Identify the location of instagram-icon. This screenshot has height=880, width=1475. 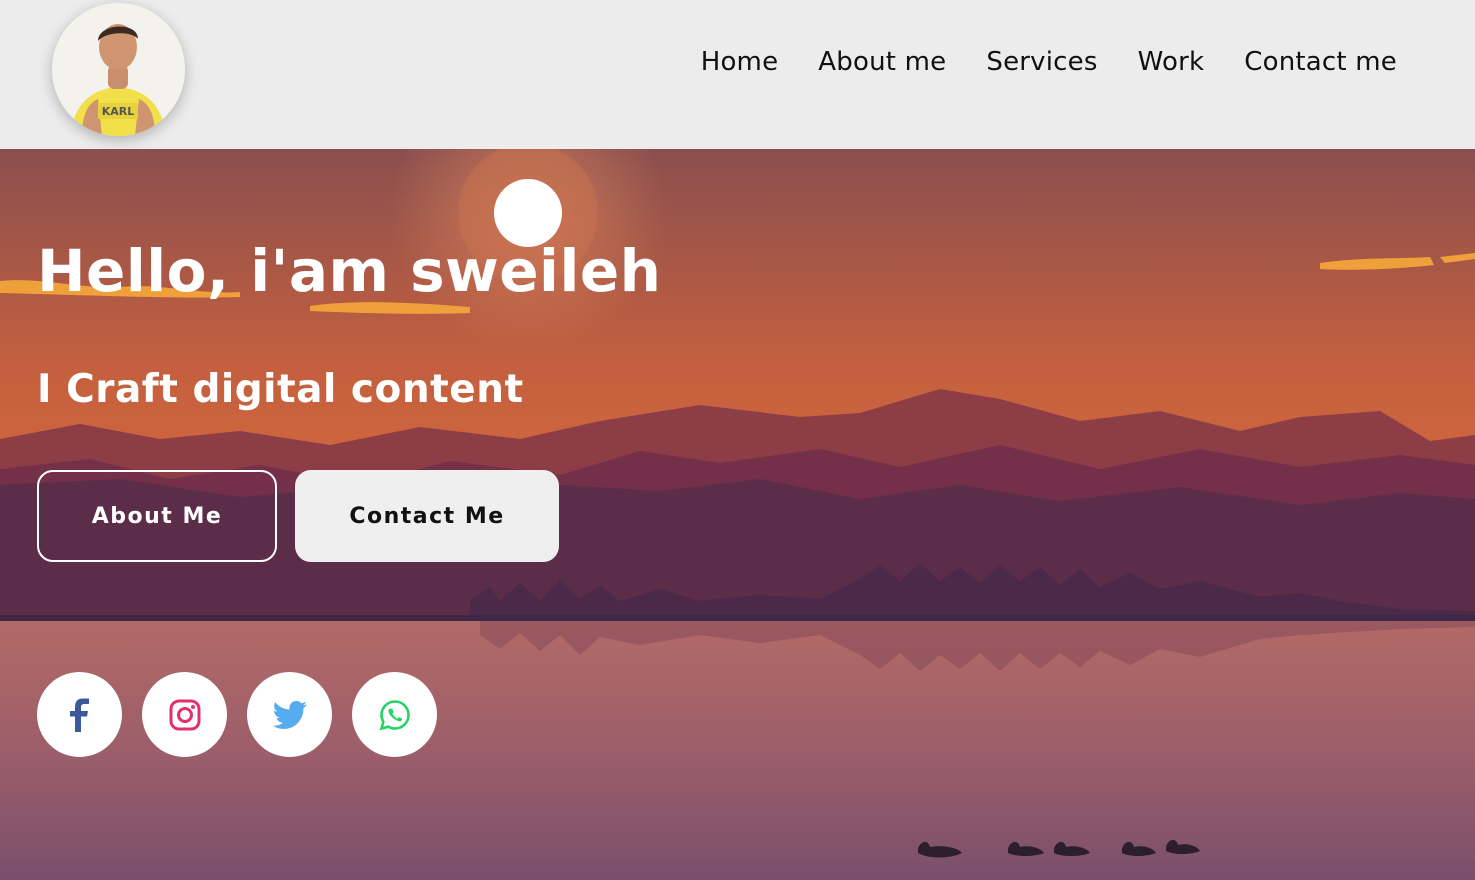
(184, 714).